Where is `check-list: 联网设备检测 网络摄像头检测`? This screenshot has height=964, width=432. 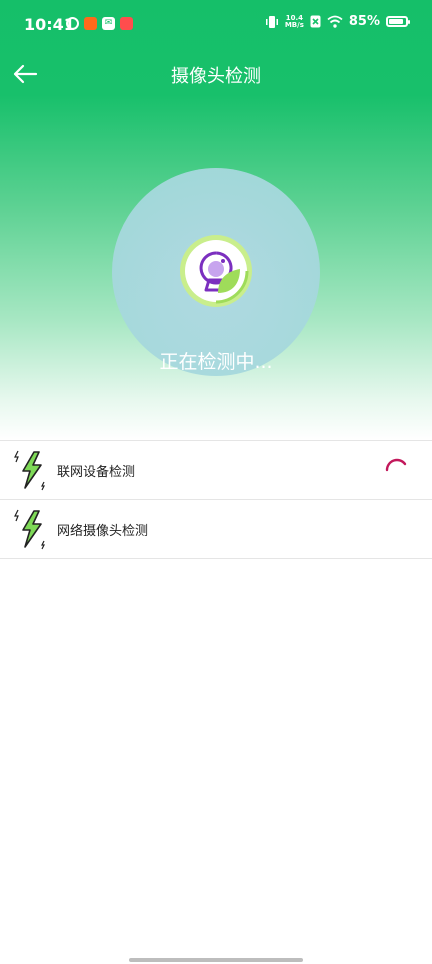 check-list: 联网设备检测 网络摄像头检测 is located at coordinates (216, 499).